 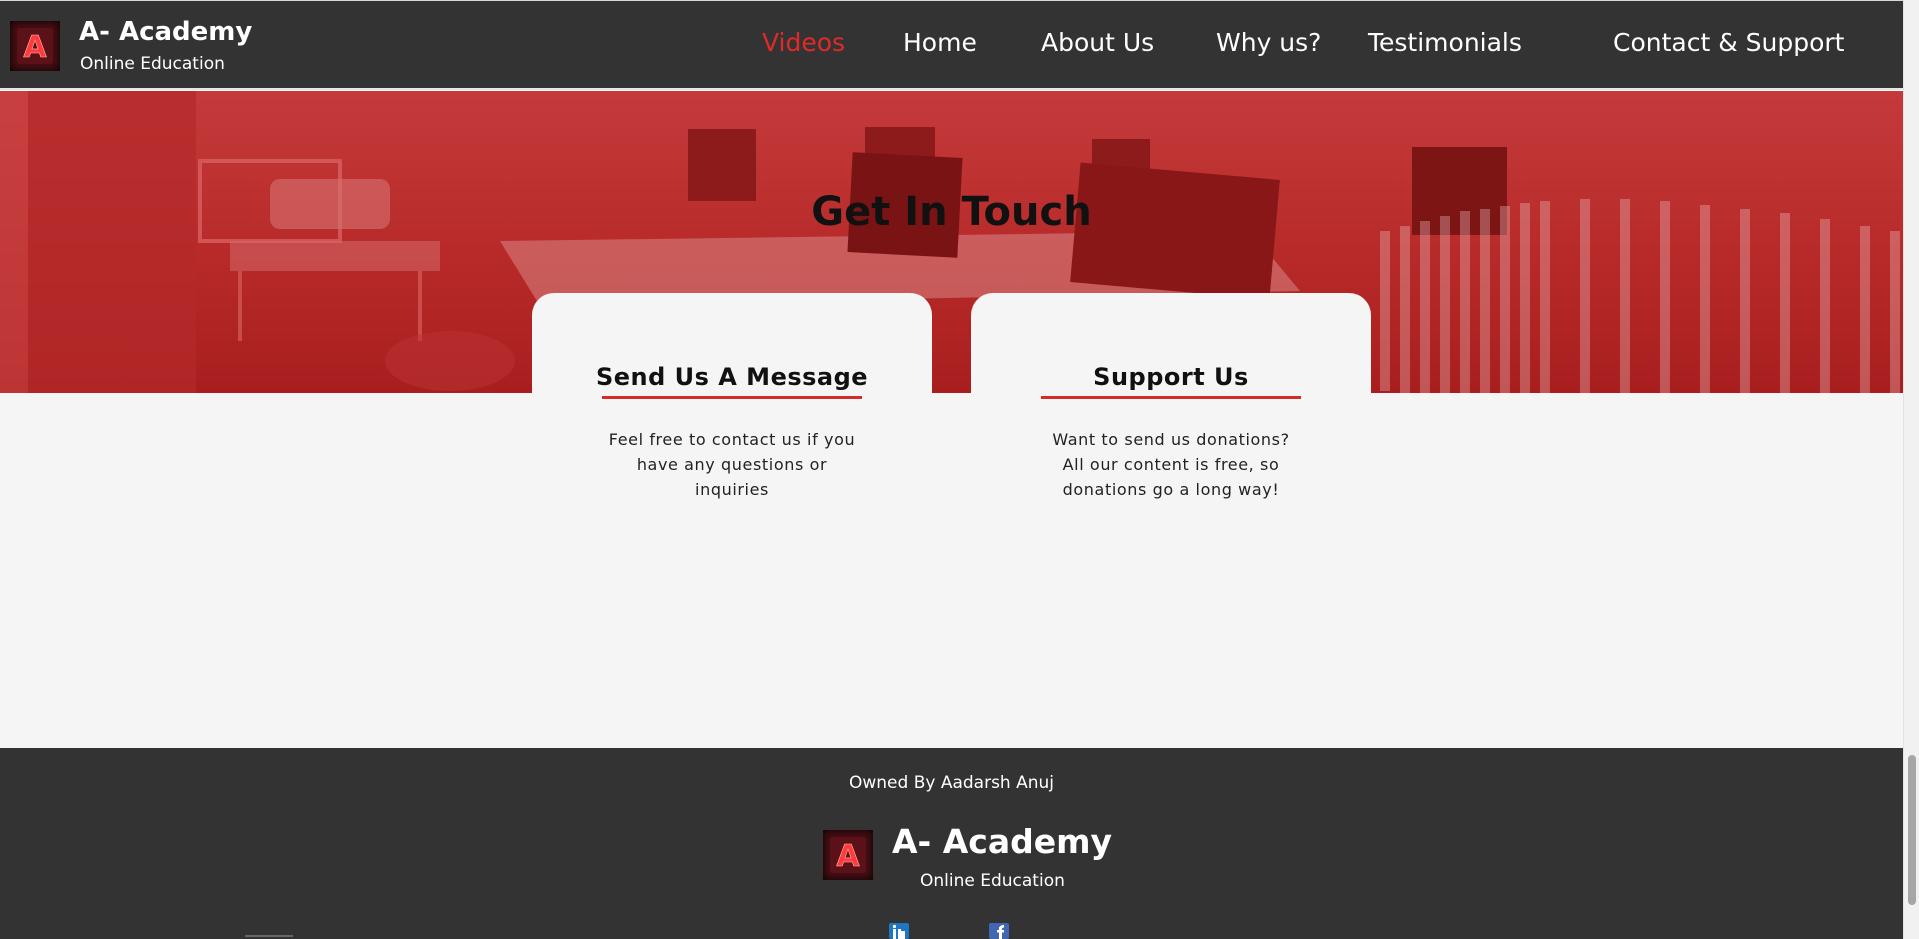 What do you see at coordinates (732, 377) in the screenshot?
I see `send-message-title: Send Us A Message` at bounding box center [732, 377].